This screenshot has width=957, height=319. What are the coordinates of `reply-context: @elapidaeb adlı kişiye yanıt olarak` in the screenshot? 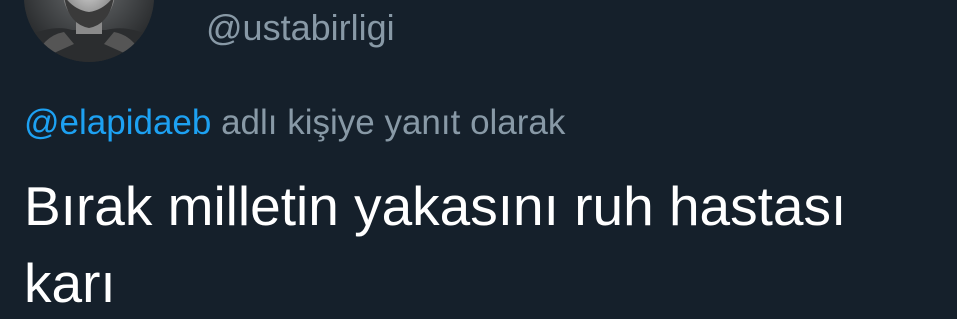 It's located at (294, 123).